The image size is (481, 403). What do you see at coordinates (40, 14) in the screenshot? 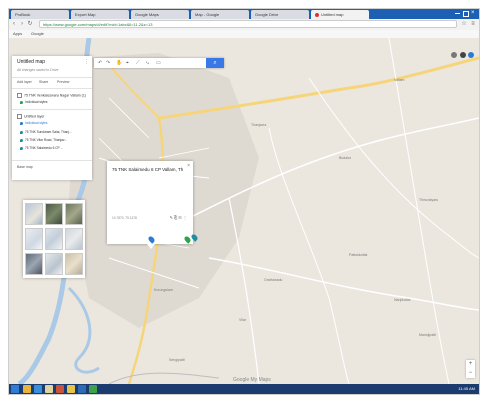
I see `tab-1: ProBook` at bounding box center [40, 14].